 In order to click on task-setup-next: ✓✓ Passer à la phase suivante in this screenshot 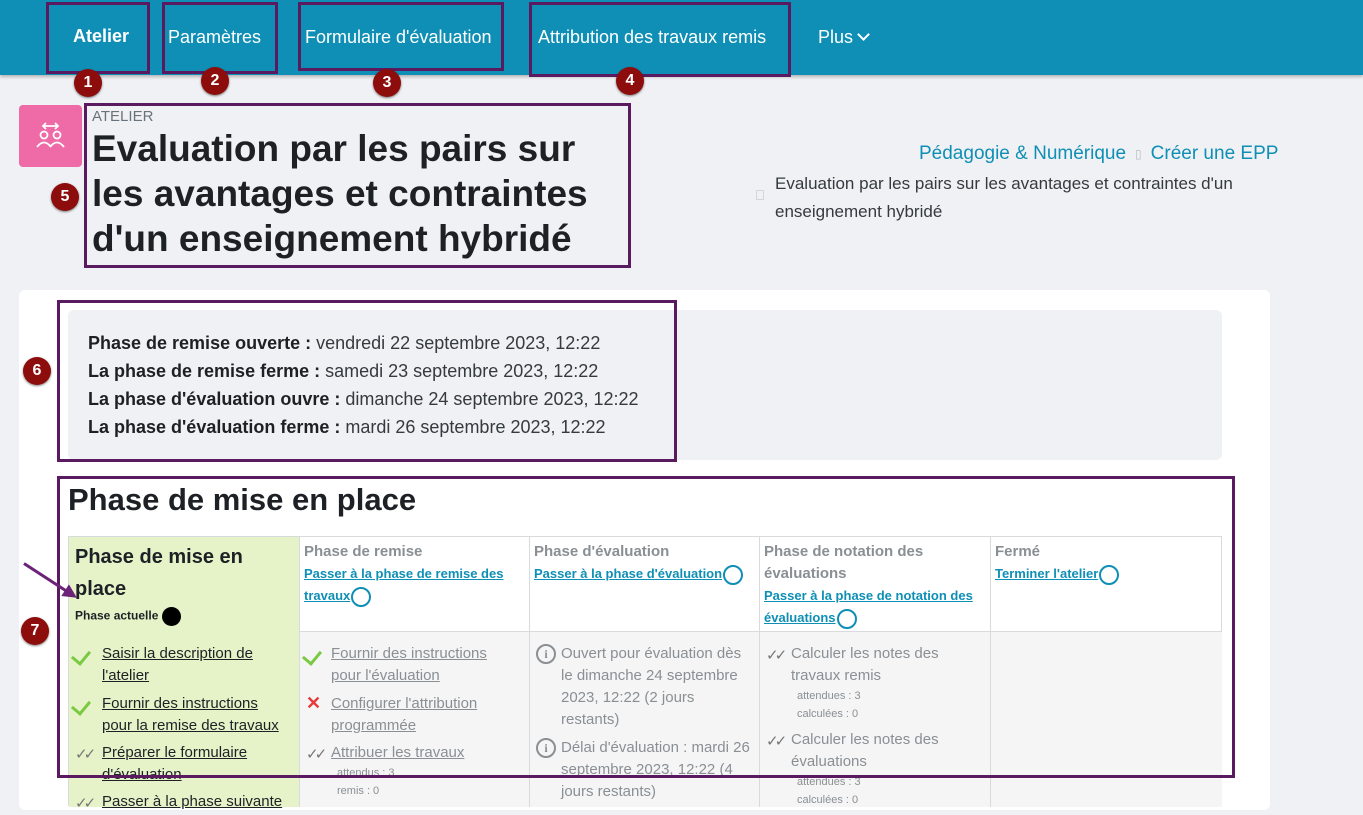, I will do `click(183, 802)`.